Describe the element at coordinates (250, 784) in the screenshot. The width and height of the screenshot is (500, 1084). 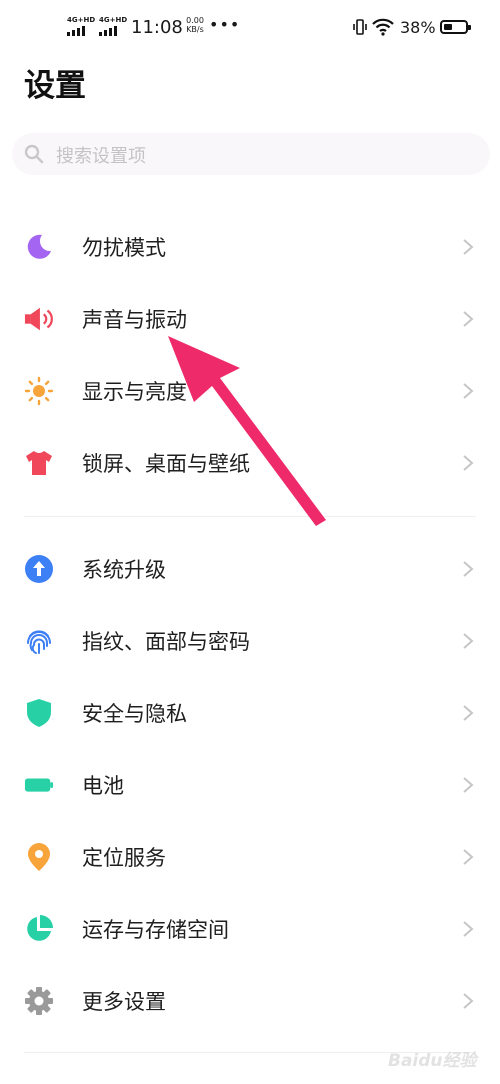
I see `settings-item-battery: 电池` at that location.